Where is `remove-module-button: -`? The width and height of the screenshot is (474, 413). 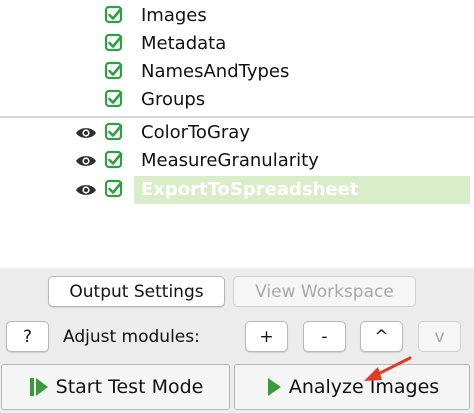 remove-module-button: - is located at coordinates (324, 336).